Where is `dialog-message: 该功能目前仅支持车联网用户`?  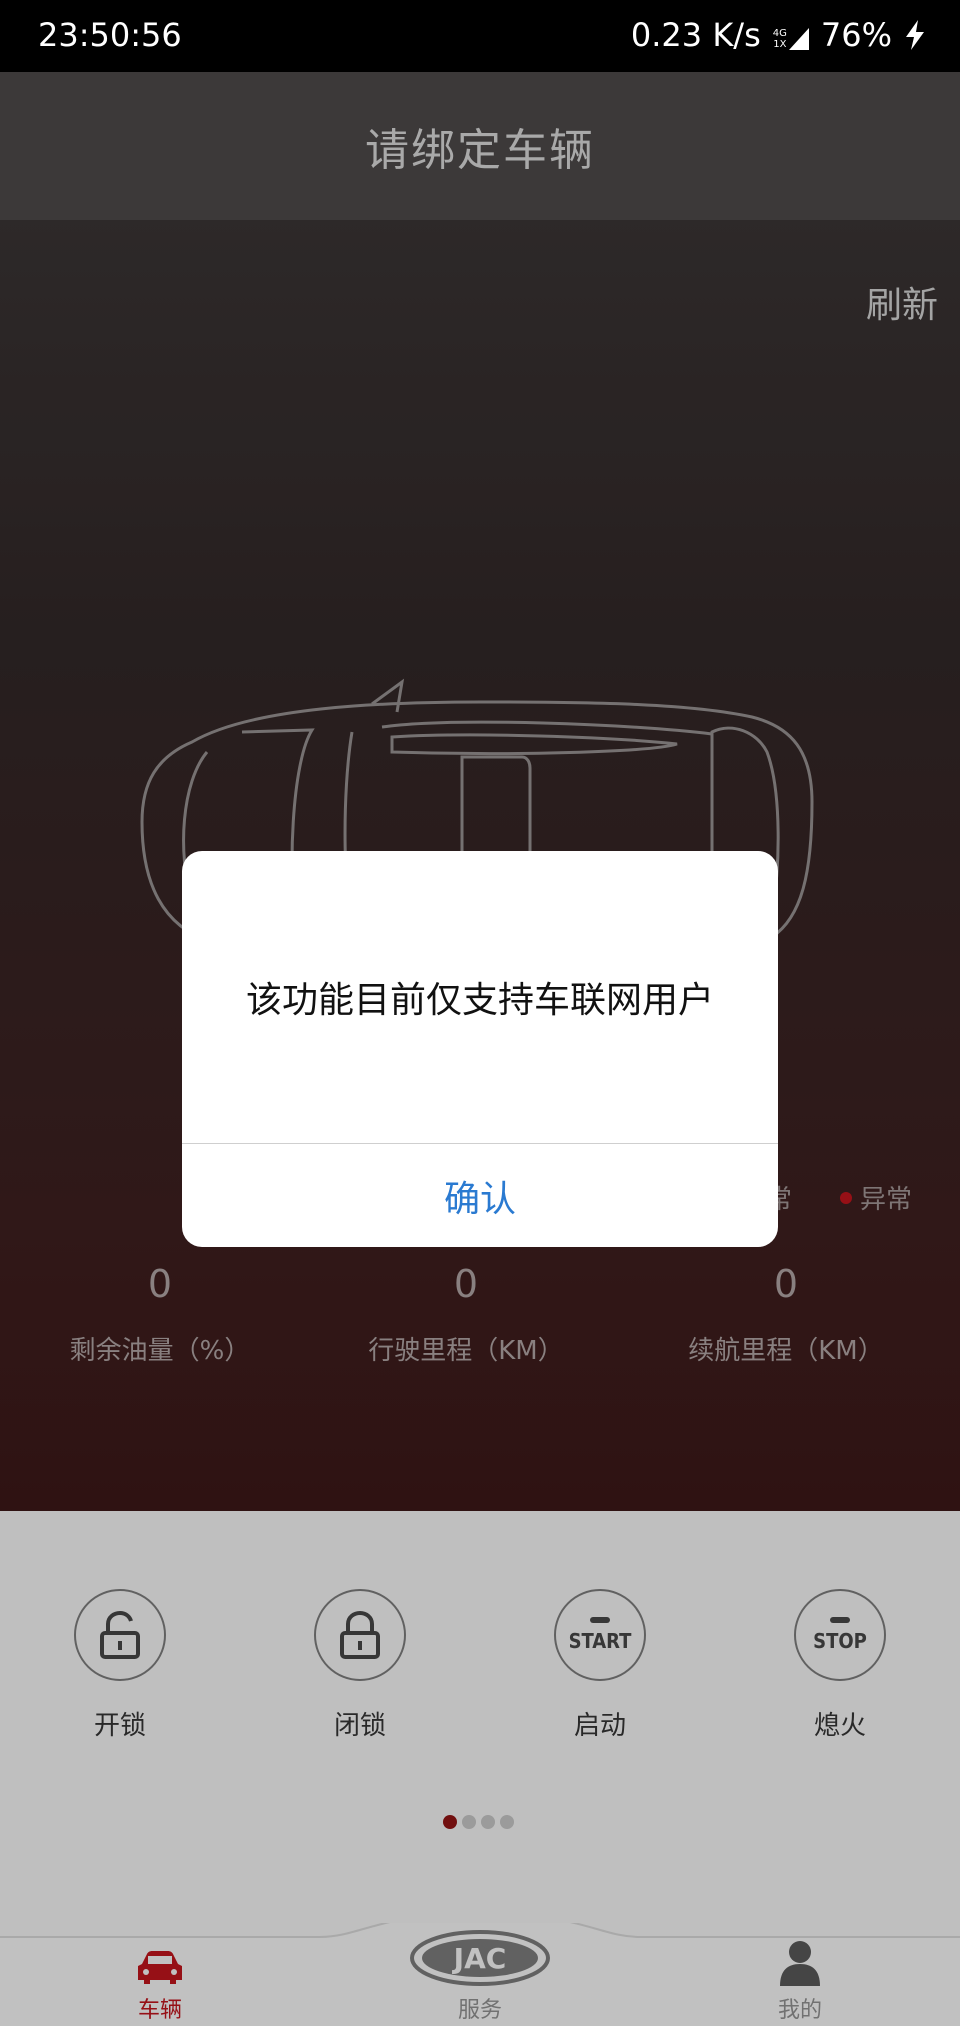 dialog-message: 该功能目前仅支持车联网用户 is located at coordinates (479, 1000).